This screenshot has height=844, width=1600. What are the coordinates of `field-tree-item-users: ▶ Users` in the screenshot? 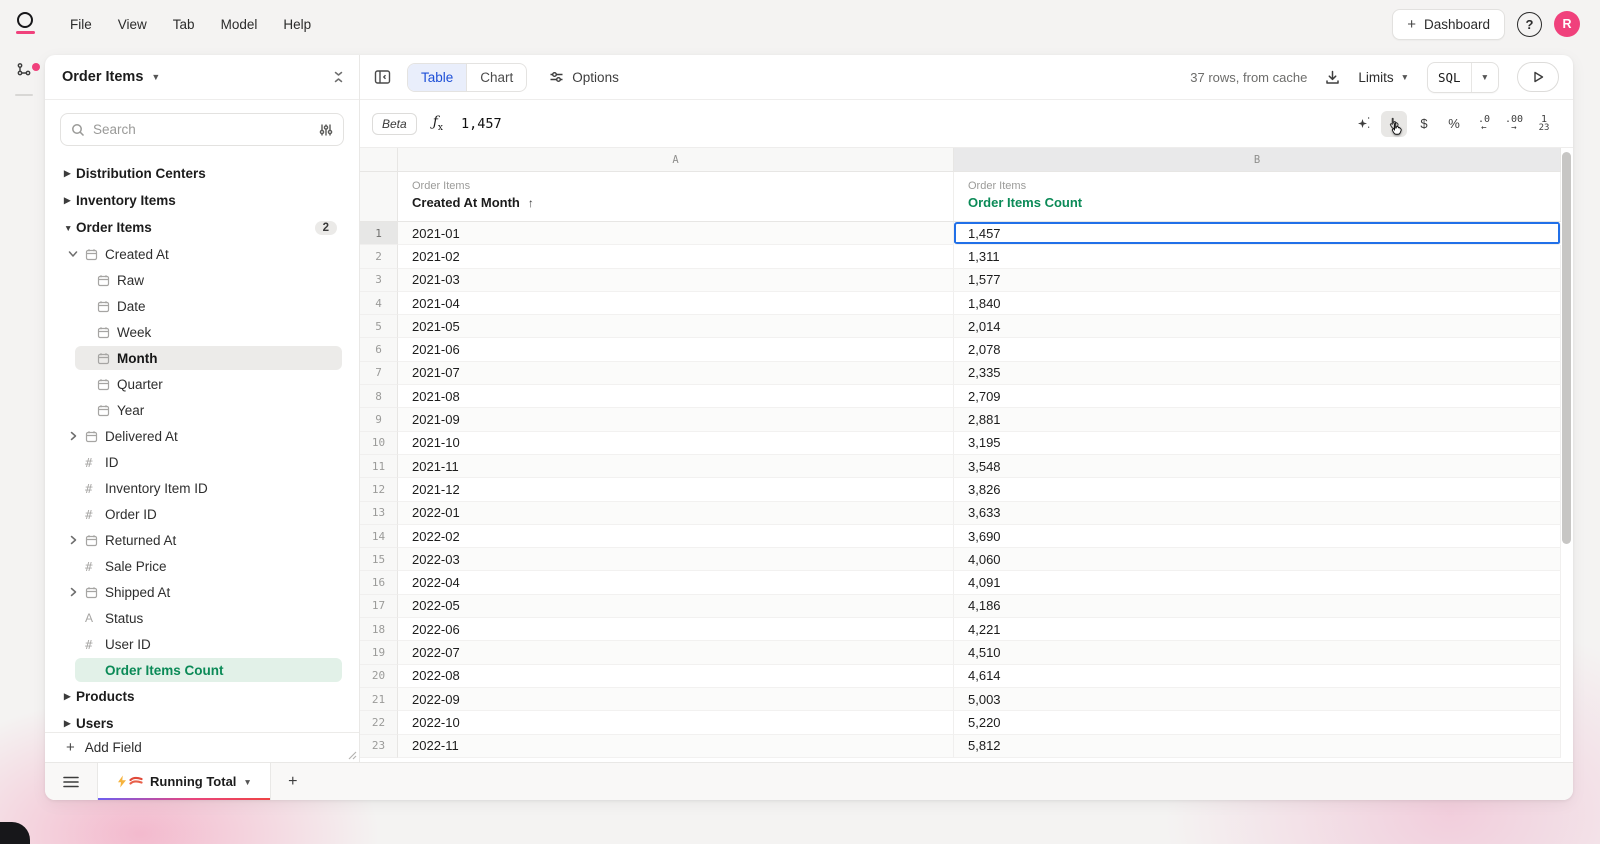 It's located at (202, 721).